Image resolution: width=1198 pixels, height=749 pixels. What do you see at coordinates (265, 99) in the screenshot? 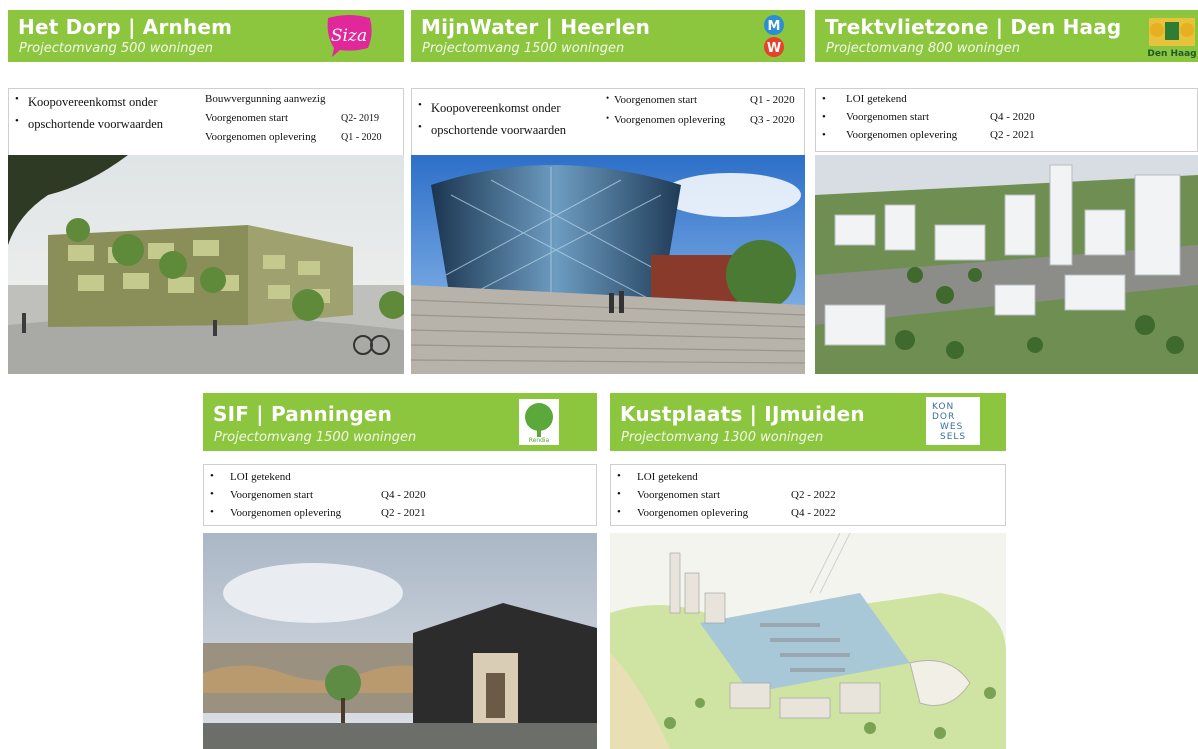
I see `milestone-label: Bouwvergunning aanwezig` at bounding box center [265, 99].